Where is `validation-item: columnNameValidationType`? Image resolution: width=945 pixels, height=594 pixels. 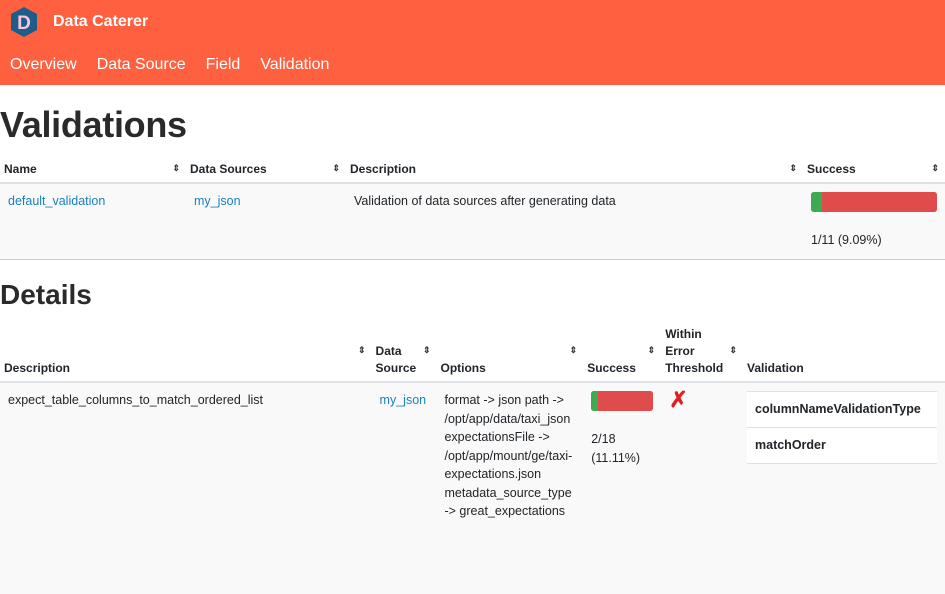
validation-item: columnNameValidationType is located at coordinates (842, 409).